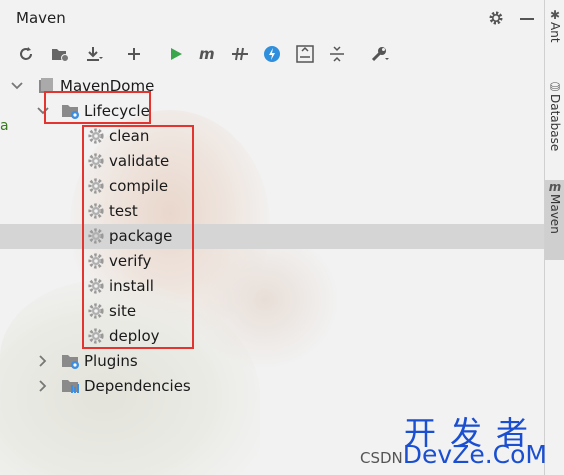 The width and height of the screenshot is (564, 475). I want to click on plugins-label: Plugins, so click(111, 361).